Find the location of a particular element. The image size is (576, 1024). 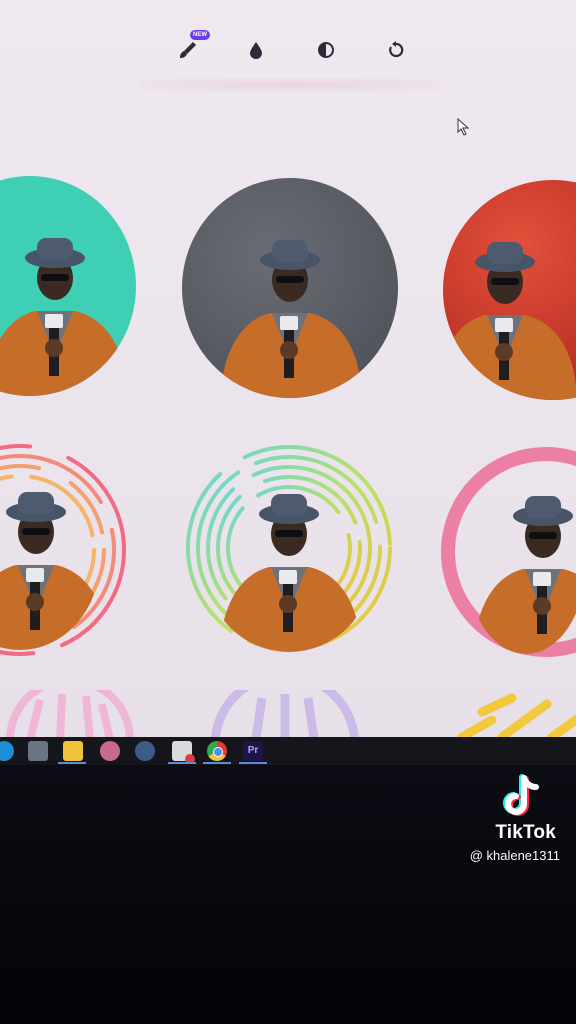

avatar-option-rainbow-rings-photo is located at coordinates (289, 562).